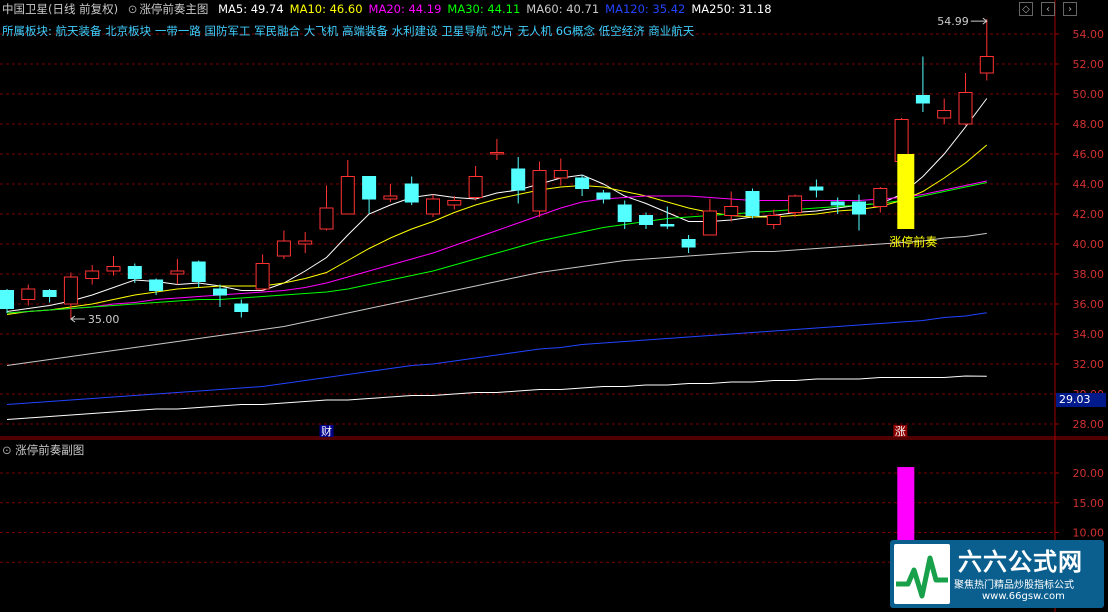 The height and width of the screenshot is (612, 1108). Describe the element at coordinates (922, 574) in the screenshot. I see `logo-mark-icon` at that location.